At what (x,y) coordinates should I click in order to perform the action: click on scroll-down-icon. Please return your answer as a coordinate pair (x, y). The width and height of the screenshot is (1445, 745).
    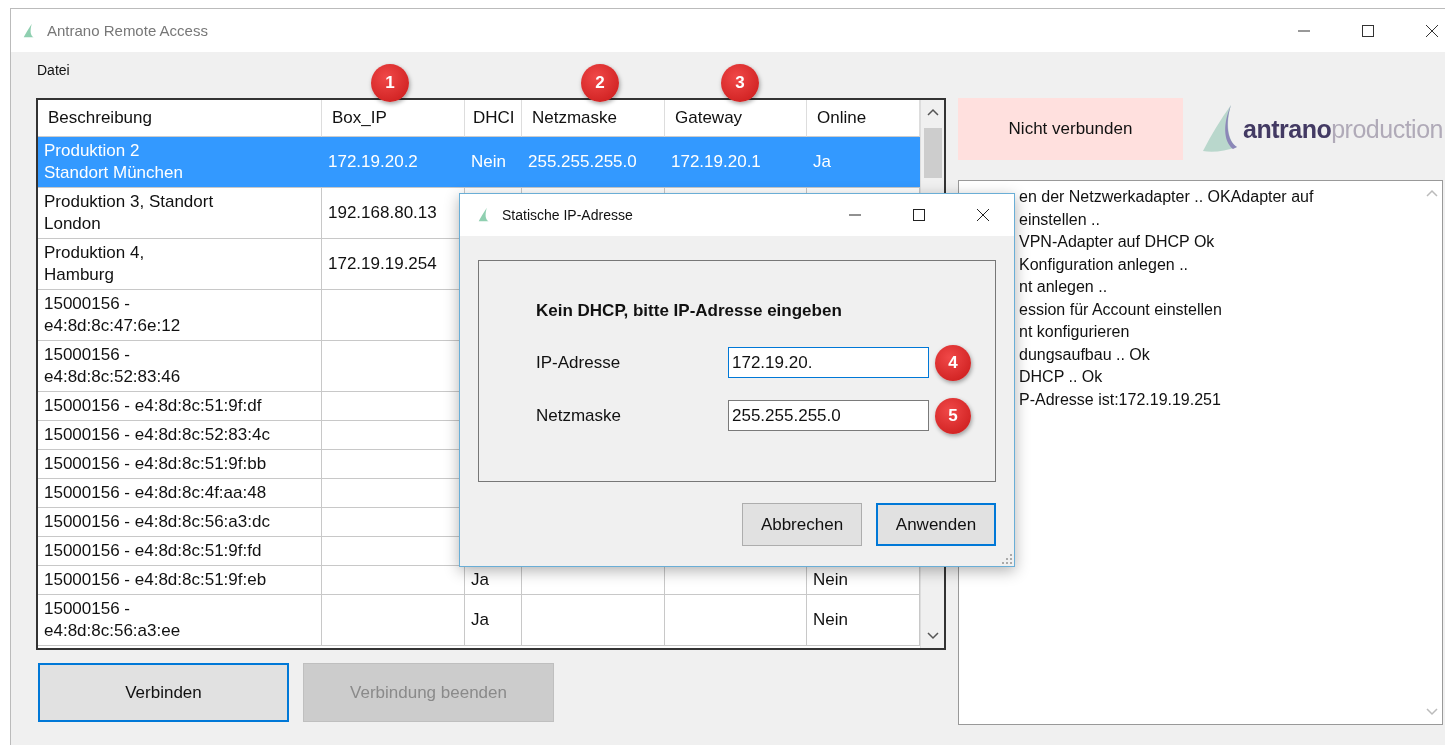
    Looking at the image, I should click on (932, 636).